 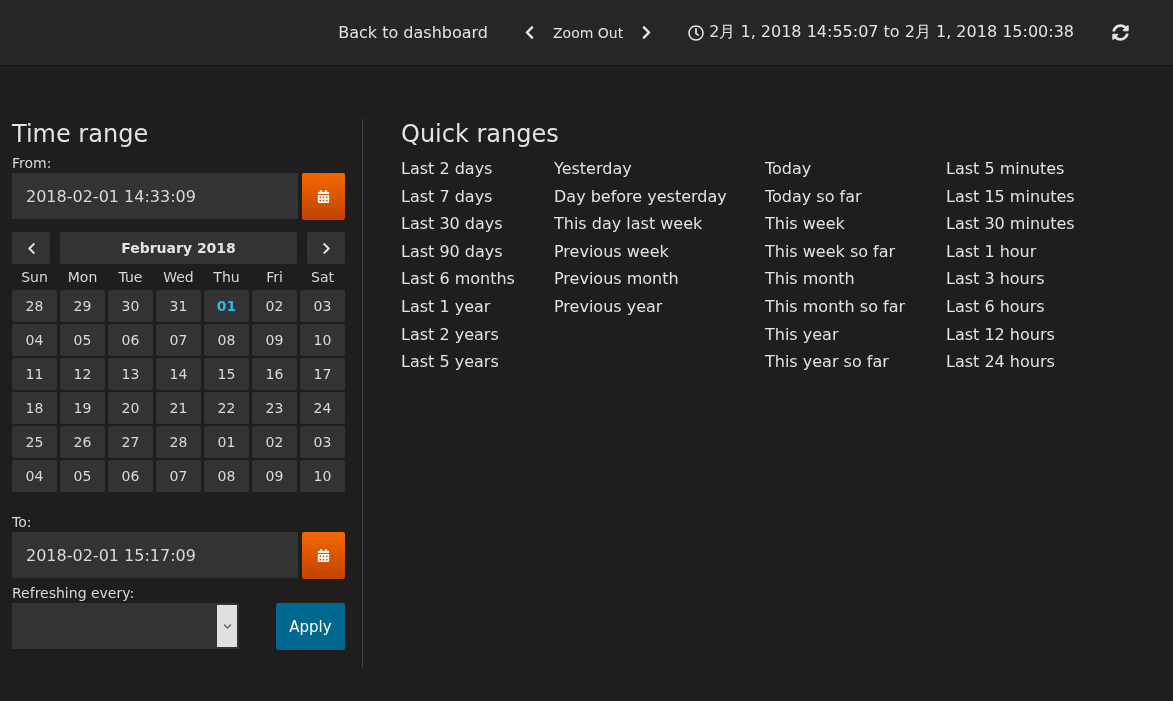 I want to click on calendar-day: 31, so click(x=178, y=306).